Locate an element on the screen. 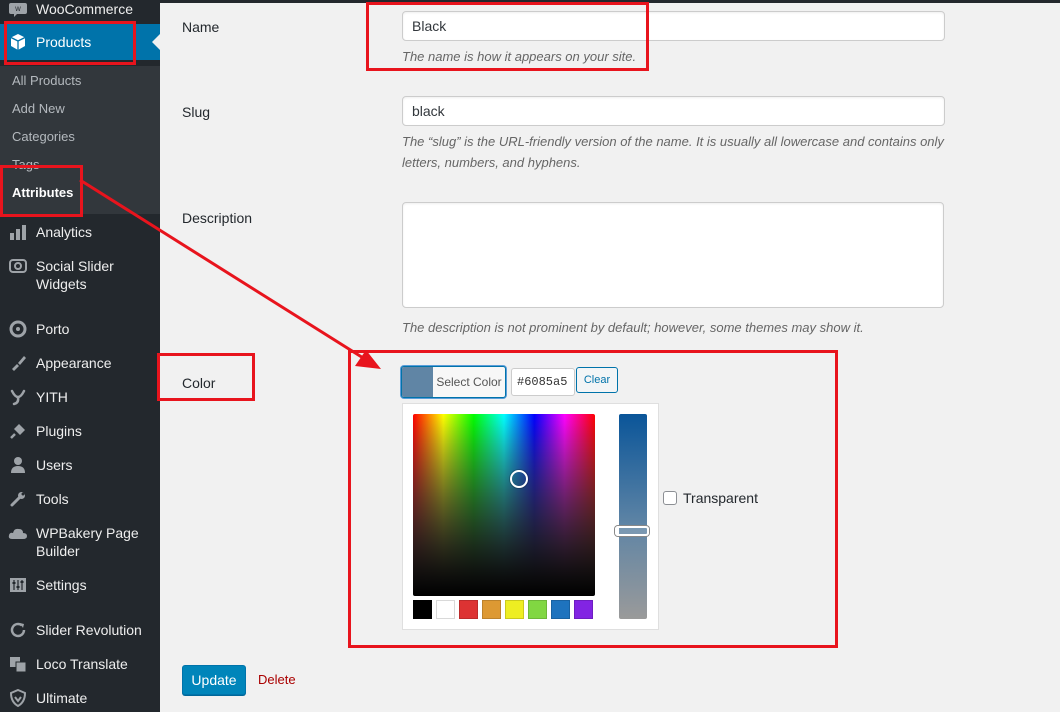 The width and height of the screenshot is (1060, 712). transparent-option: Transparent is located at coordinates (710, 498).